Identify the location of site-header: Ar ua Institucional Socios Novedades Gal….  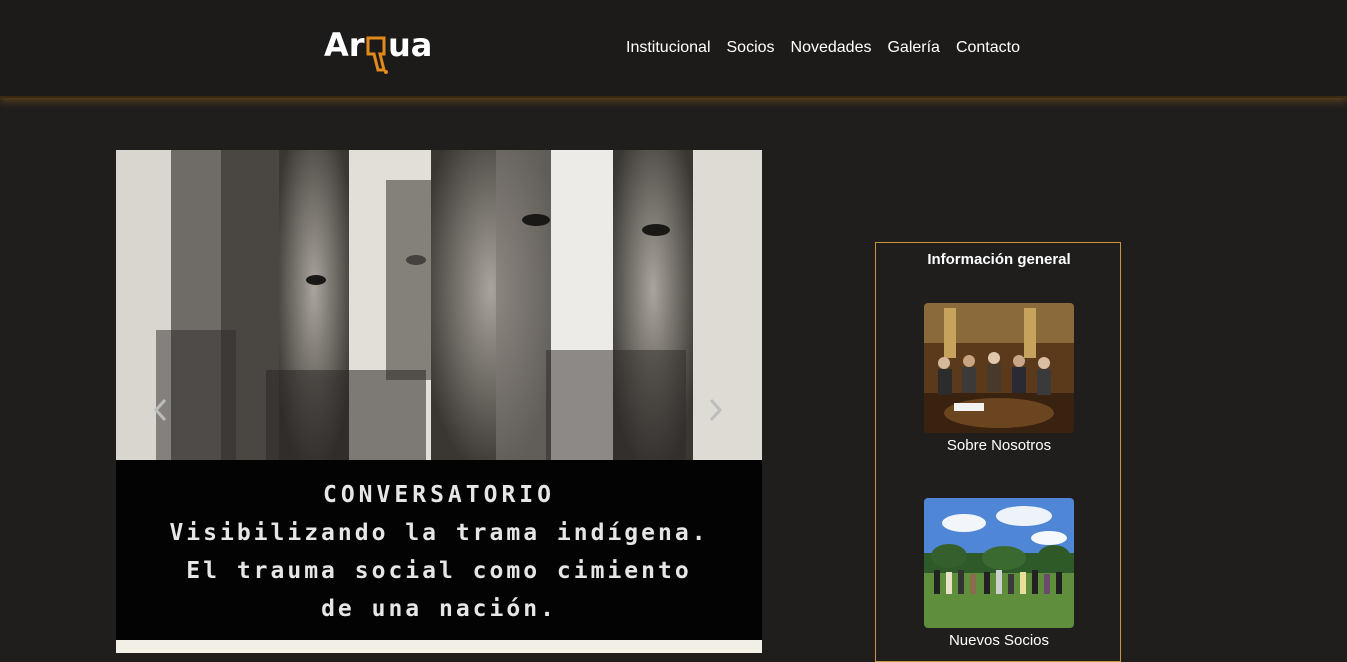
(673, 49).